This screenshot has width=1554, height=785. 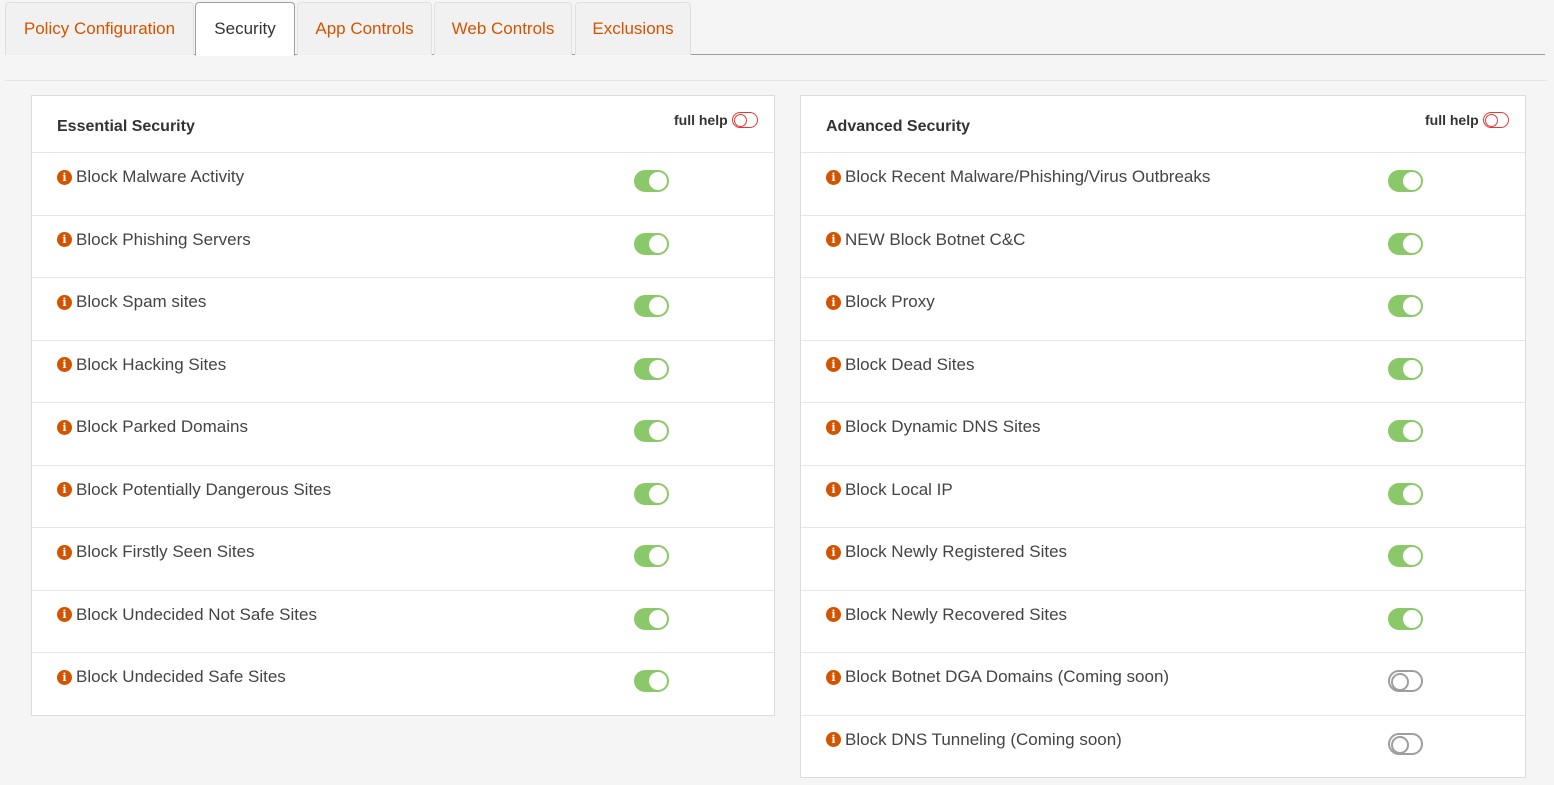 What do you see at coordinates (956, 614) in the screenshot?
I see `setting-label-text: Block Newly Recovered Sites` at bounding box center [956, 614].